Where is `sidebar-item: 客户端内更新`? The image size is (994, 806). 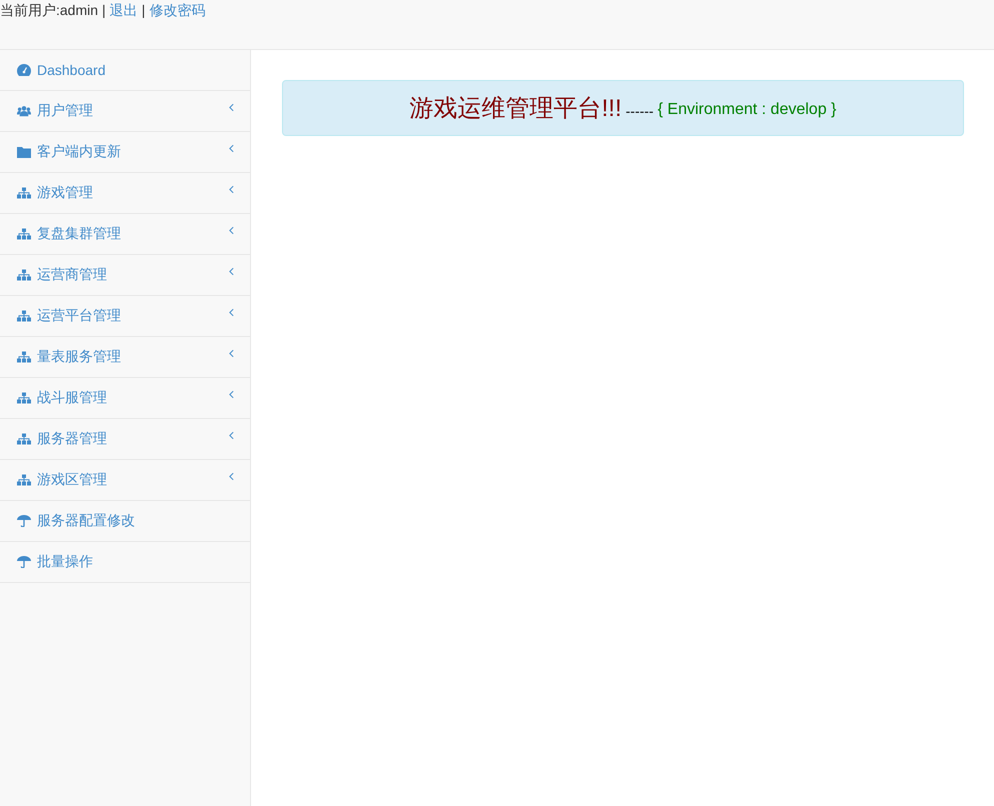 sidebar-item: 客户端内更新 is located at coordinates (125, 152).